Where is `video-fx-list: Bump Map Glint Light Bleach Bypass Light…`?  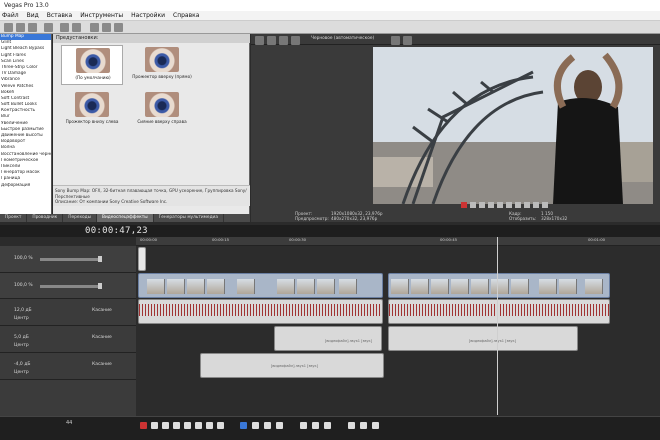 video-fx-list: Bump Map Glint Light Bleach Bypass Light… is located at coordinates (26, 124).